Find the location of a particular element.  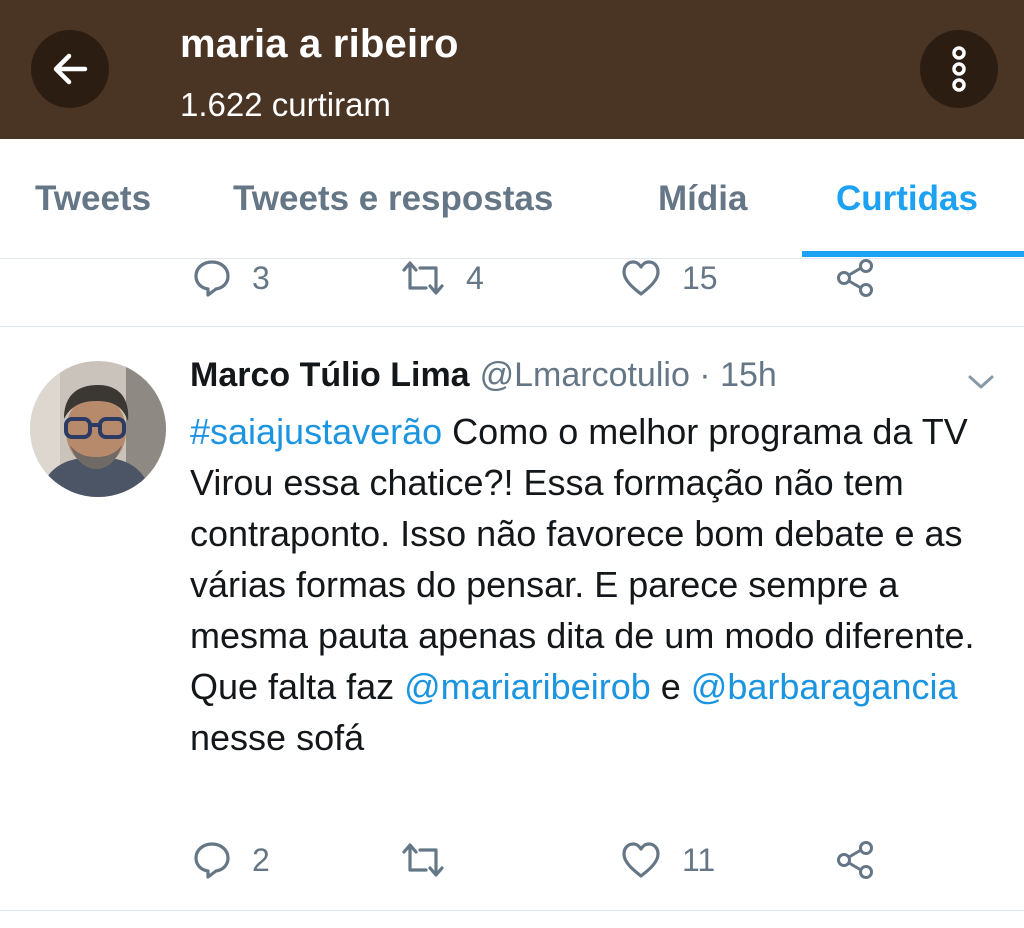

active-tab-indicator is located at coordinates (913, 254).